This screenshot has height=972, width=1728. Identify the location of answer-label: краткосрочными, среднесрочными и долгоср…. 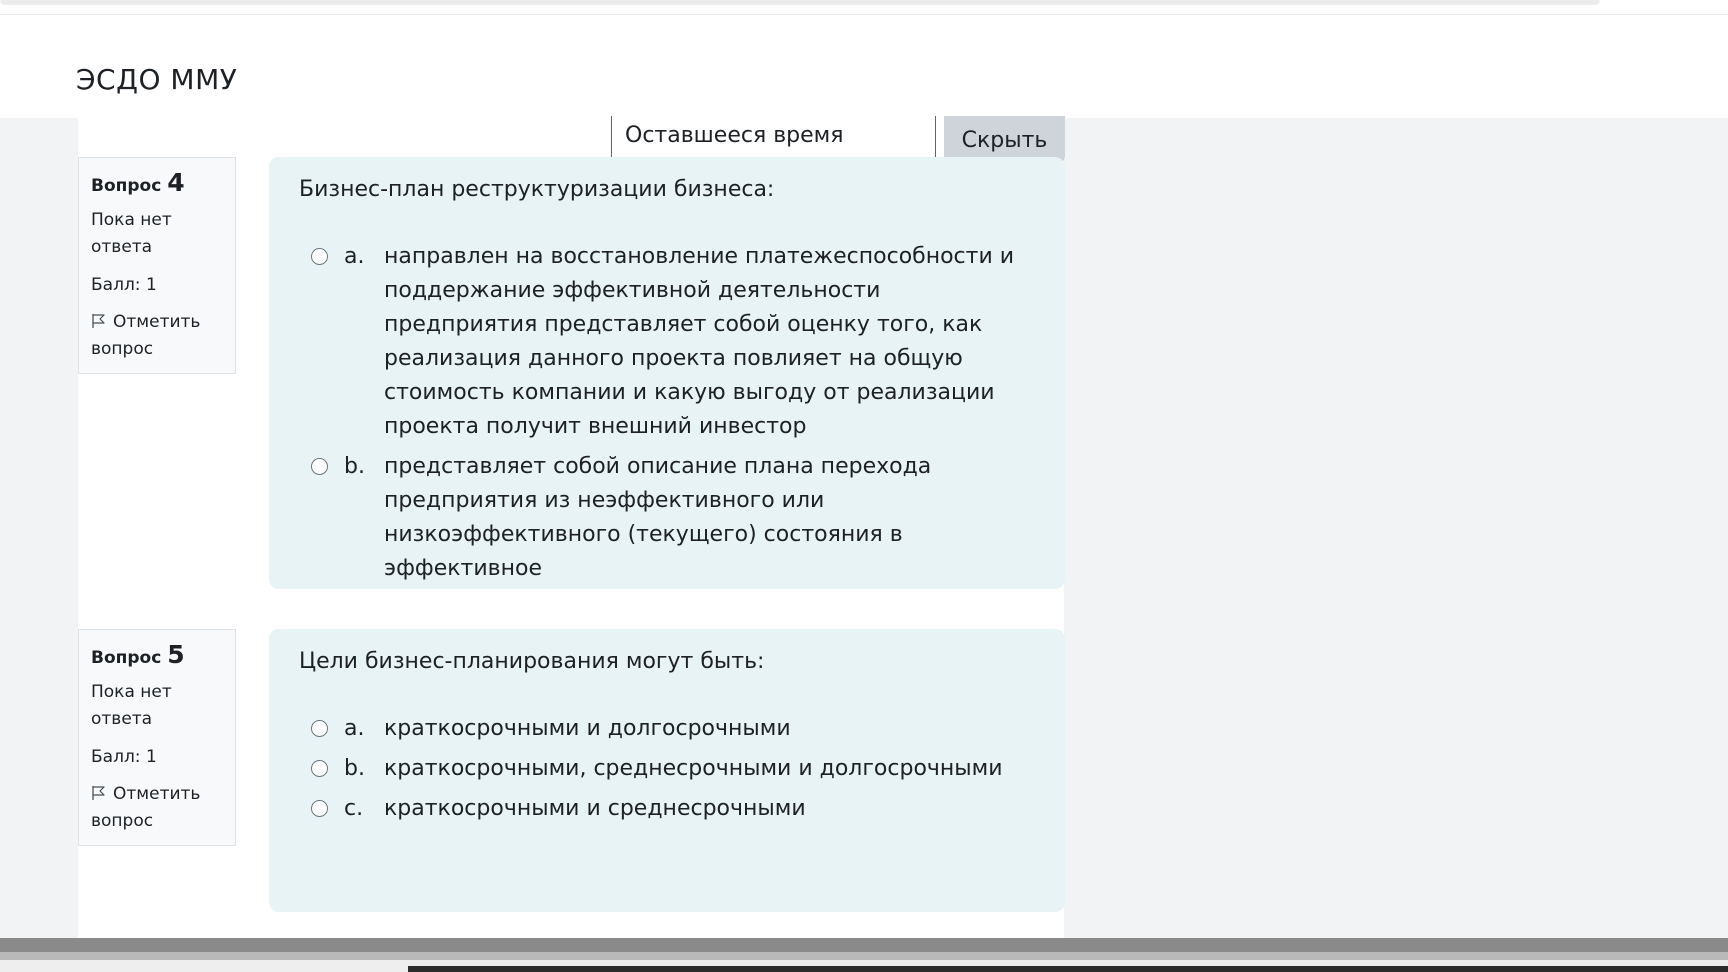
(709, 769).